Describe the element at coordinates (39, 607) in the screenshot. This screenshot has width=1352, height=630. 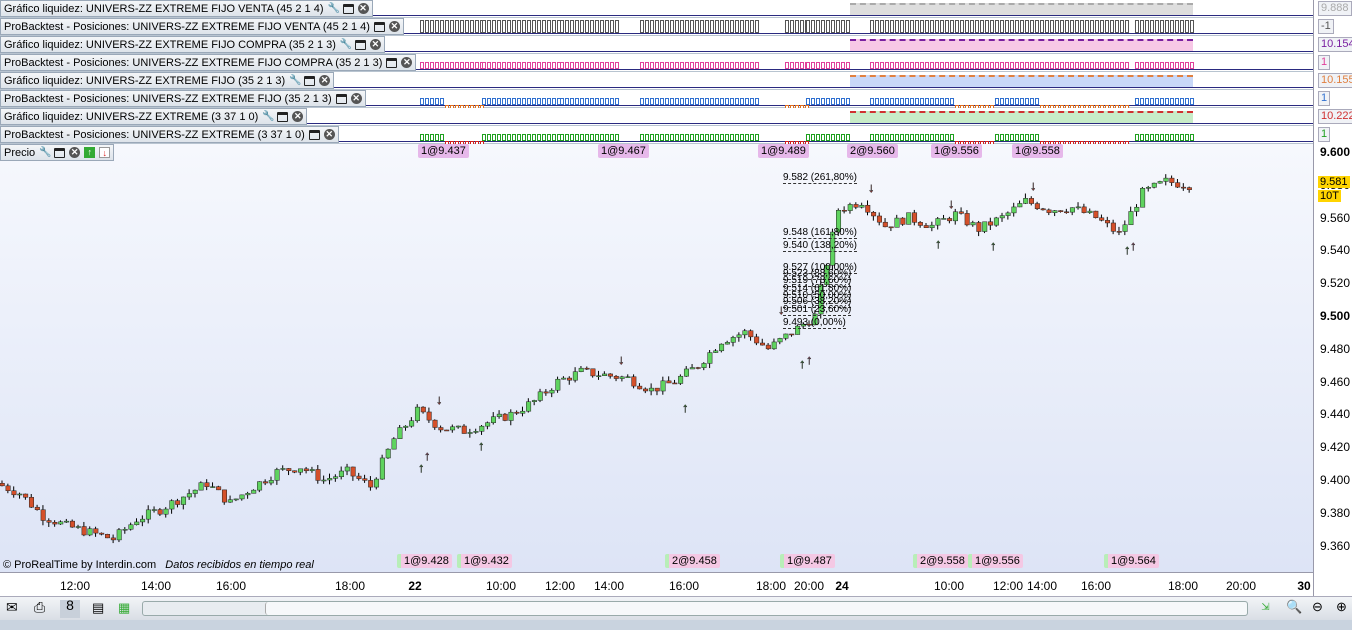
I see `print-icon: ⎙` at that location.